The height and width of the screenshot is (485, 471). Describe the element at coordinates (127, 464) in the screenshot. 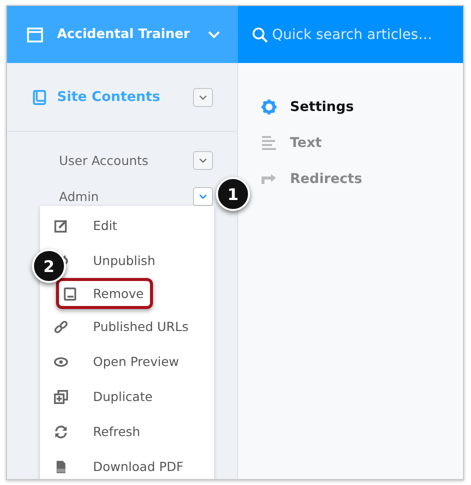

I see `menu-item: Download PDF` at that location.